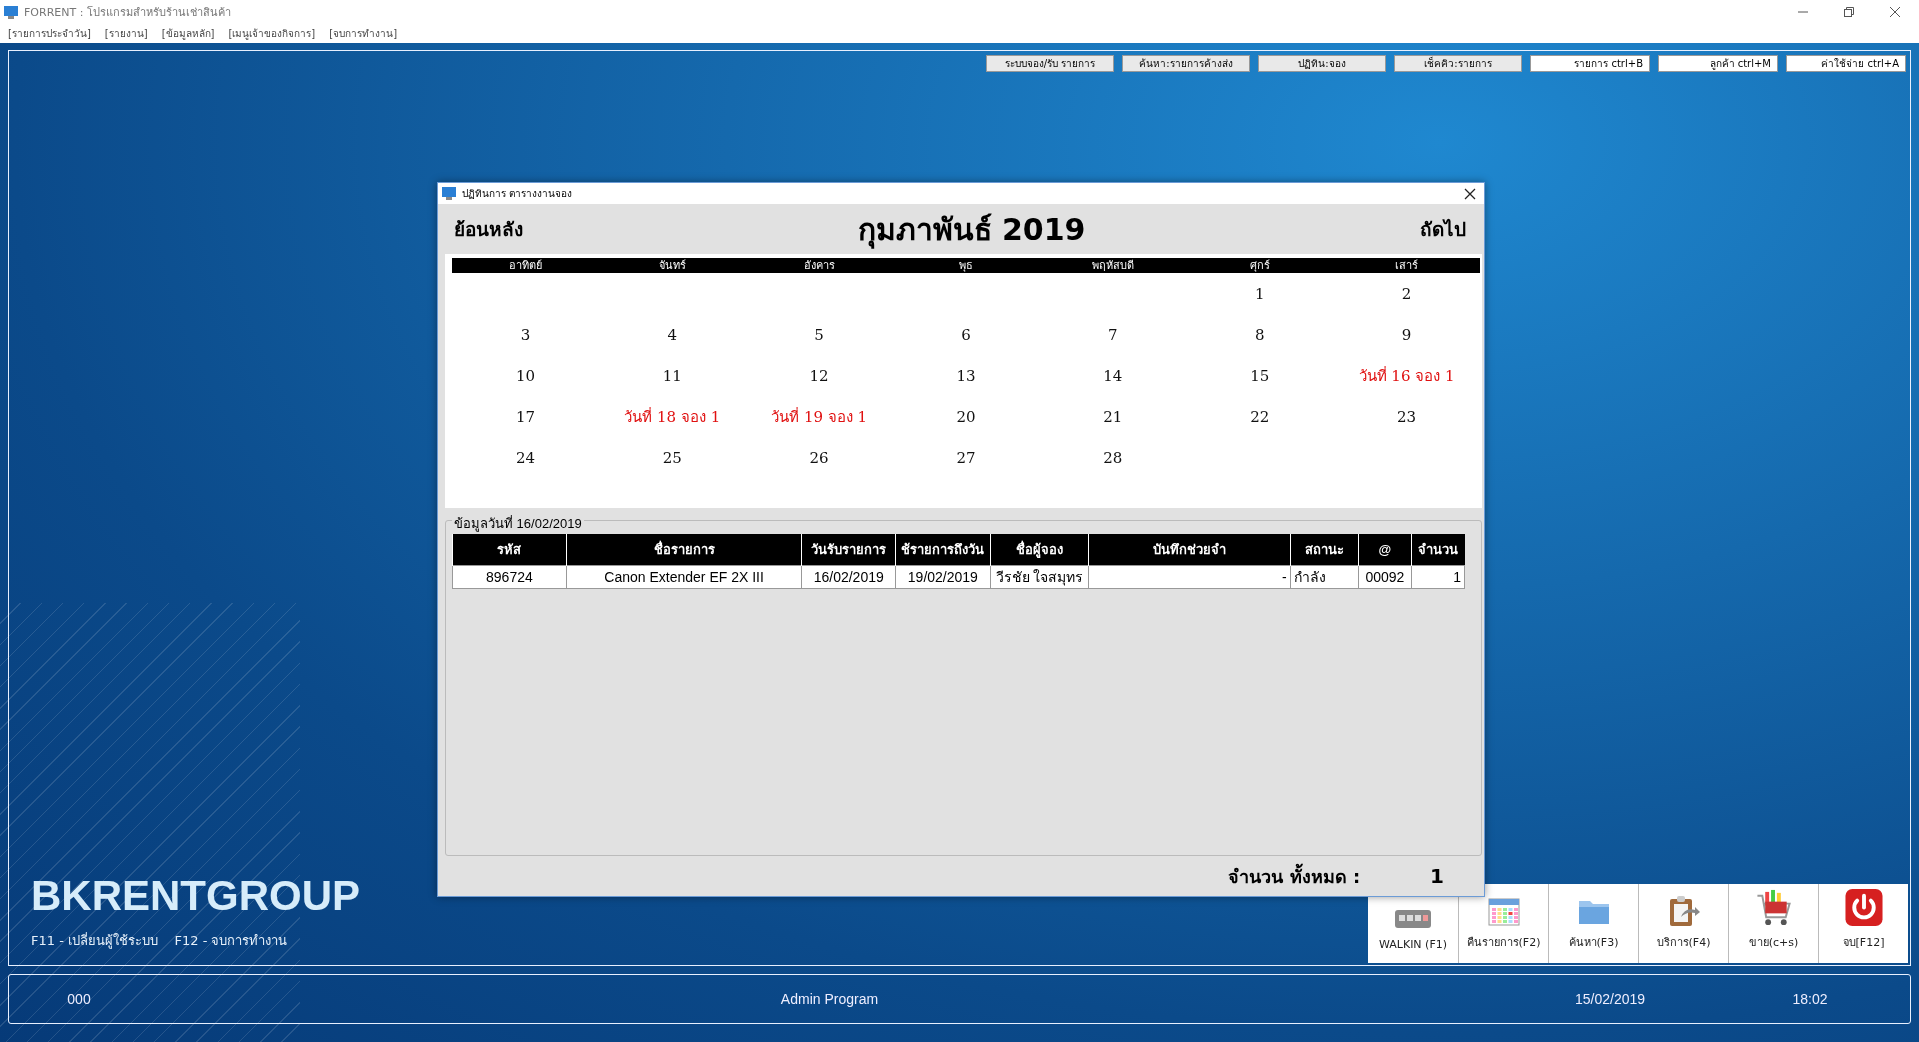 The height and width of the screenshot is (1042, 1919). I want to click on column-header: บันทึกช่วยจำ, so click(1189, 550).